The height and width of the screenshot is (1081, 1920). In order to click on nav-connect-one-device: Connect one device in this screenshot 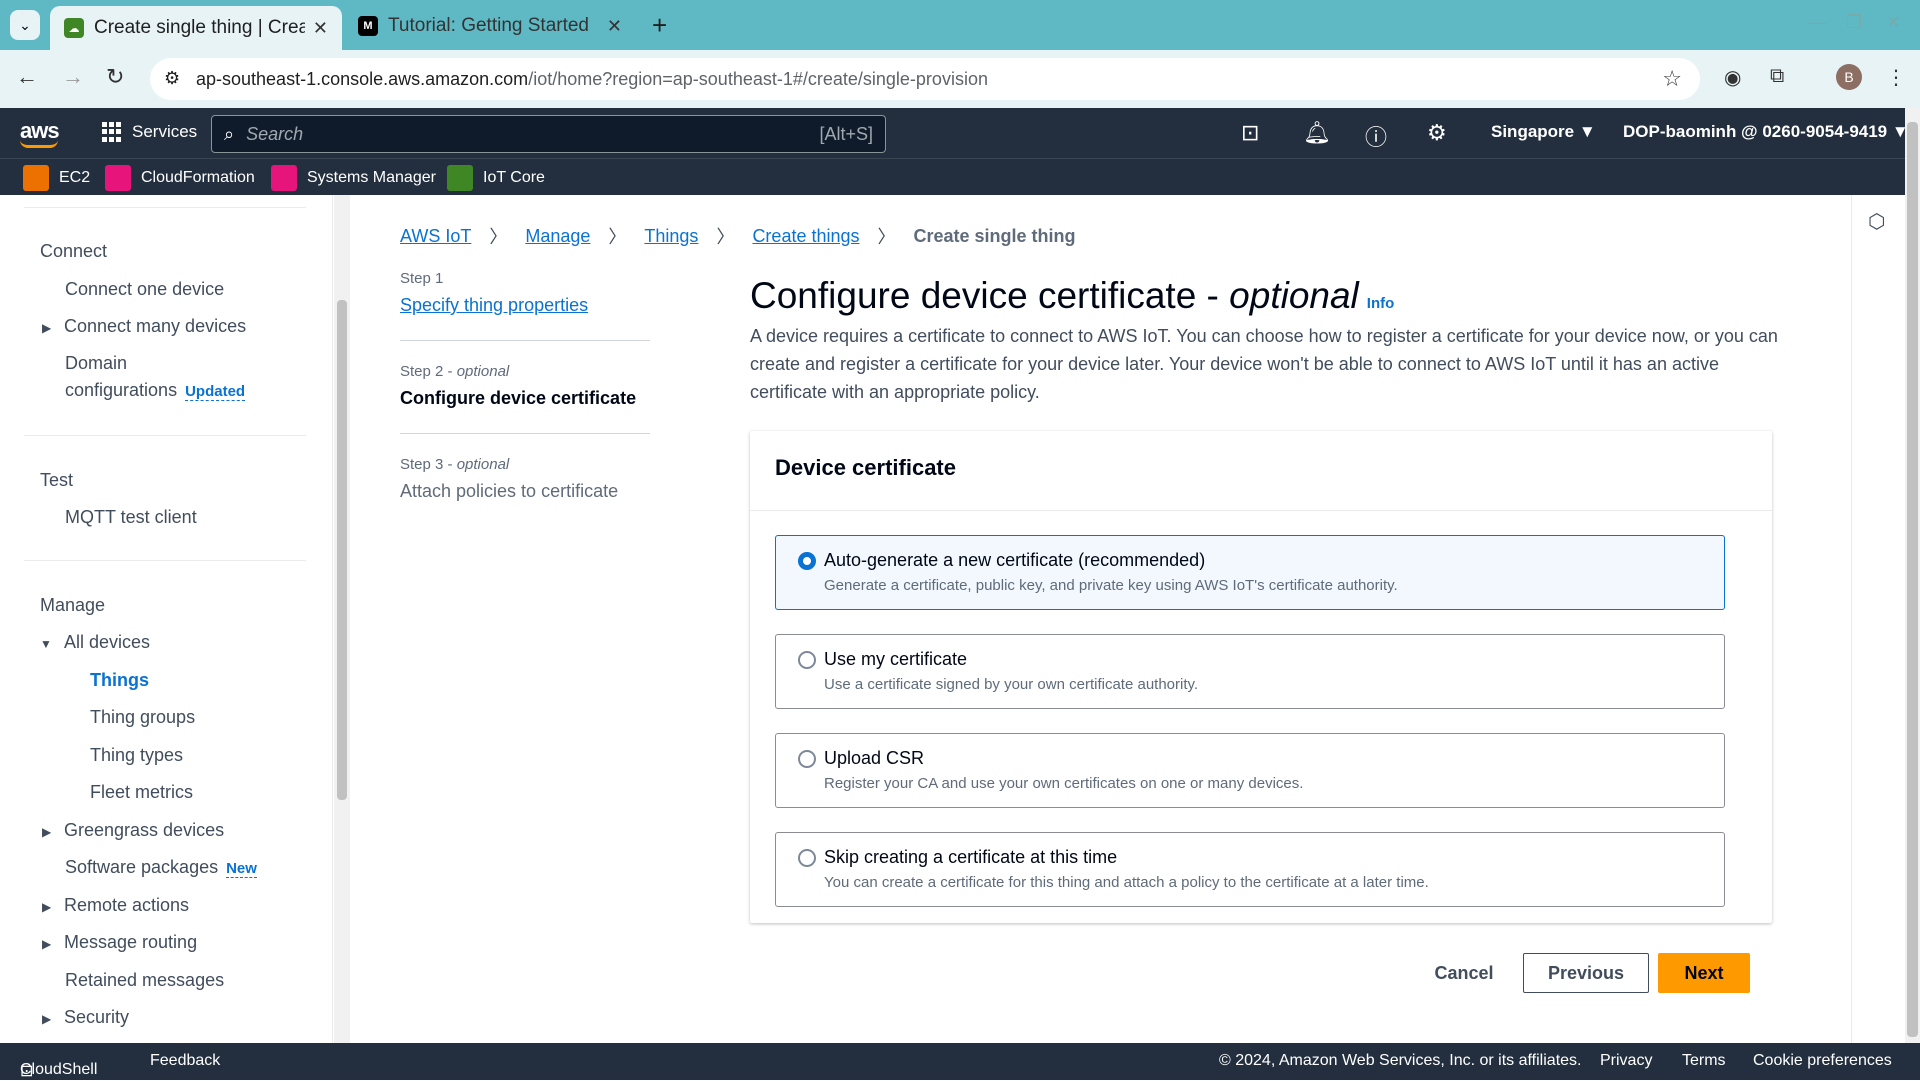, I will do `click(144, 289)`.